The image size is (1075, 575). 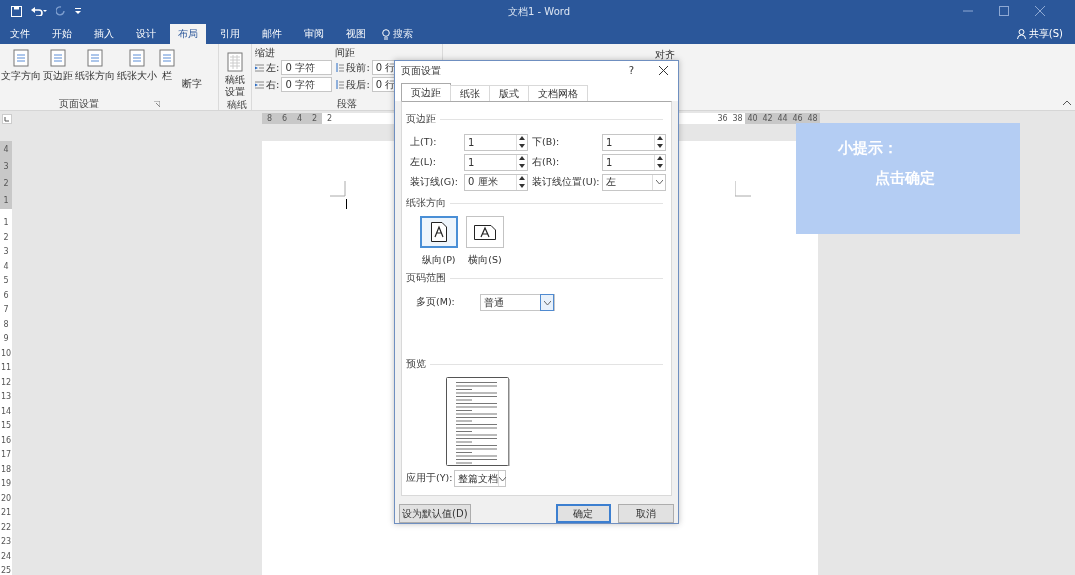 What do you see at coordinates (347, 103) in the screenshot?
I see `group-title: 段落` at bounding box center [347, 103].